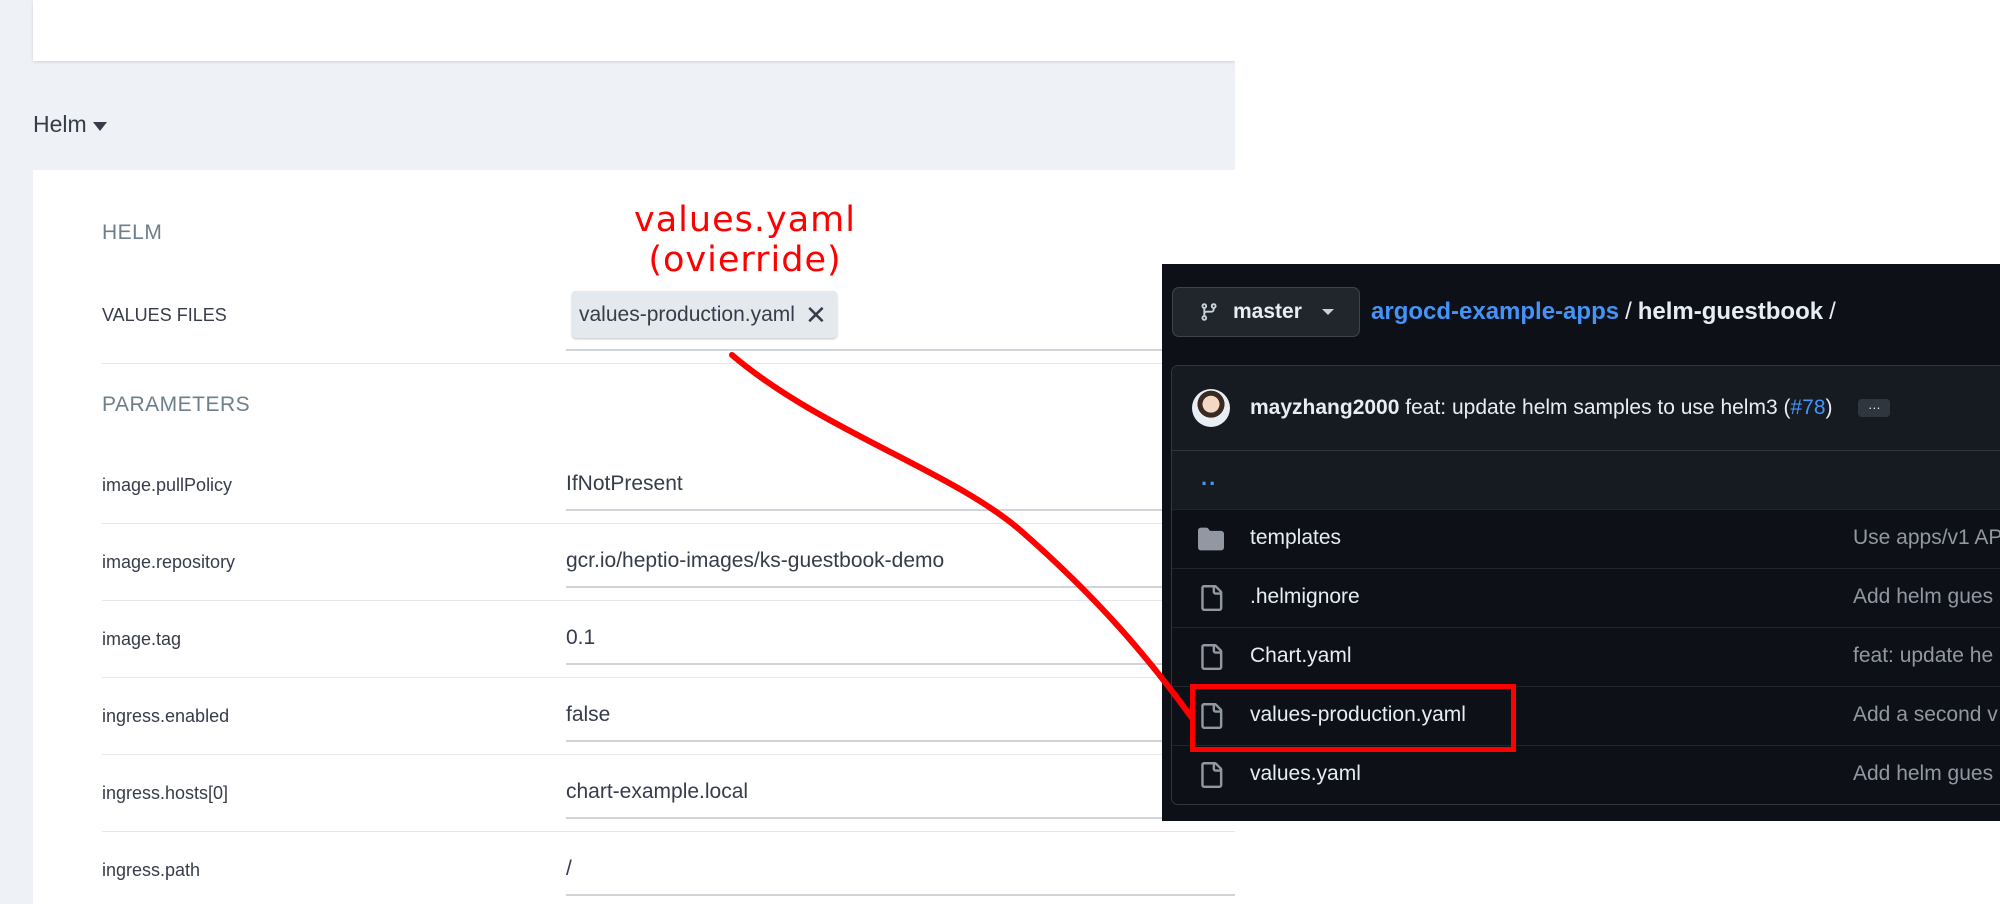 This screenshot has width=2000, height=904. Describe the element at coordinates (1305, 597) in the screenshot. I see `file-name-link: .helmignore` at that location.